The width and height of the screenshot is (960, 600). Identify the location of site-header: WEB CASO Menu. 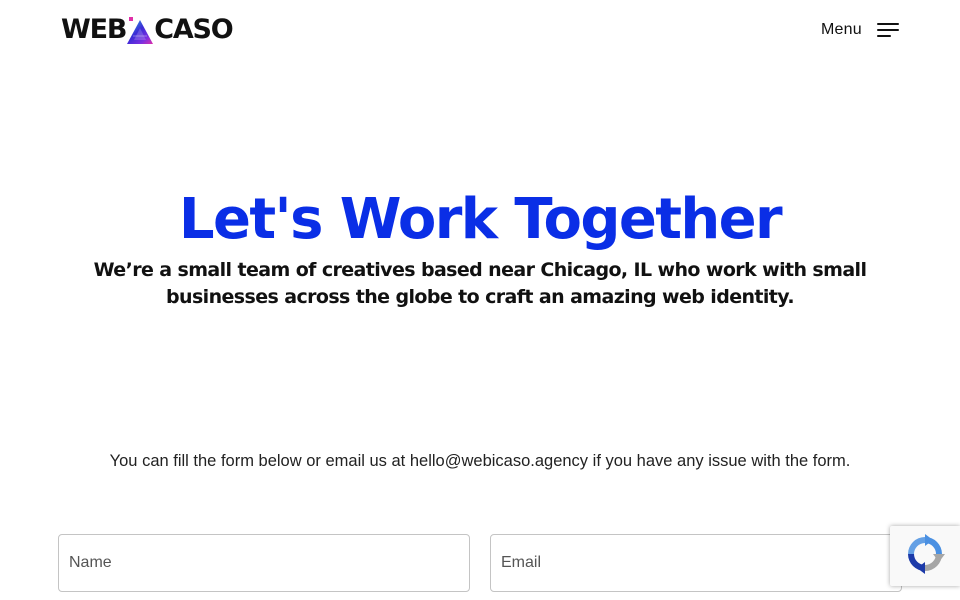
(480, 30).